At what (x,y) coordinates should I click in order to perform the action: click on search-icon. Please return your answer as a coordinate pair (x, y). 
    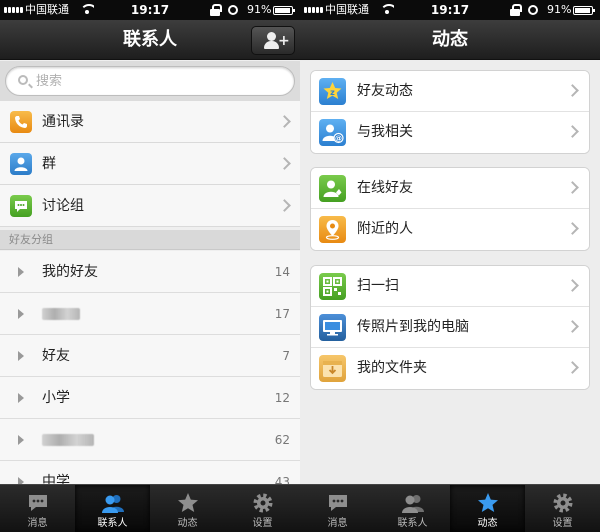
    Looking at the image, I should click on (23, 80).